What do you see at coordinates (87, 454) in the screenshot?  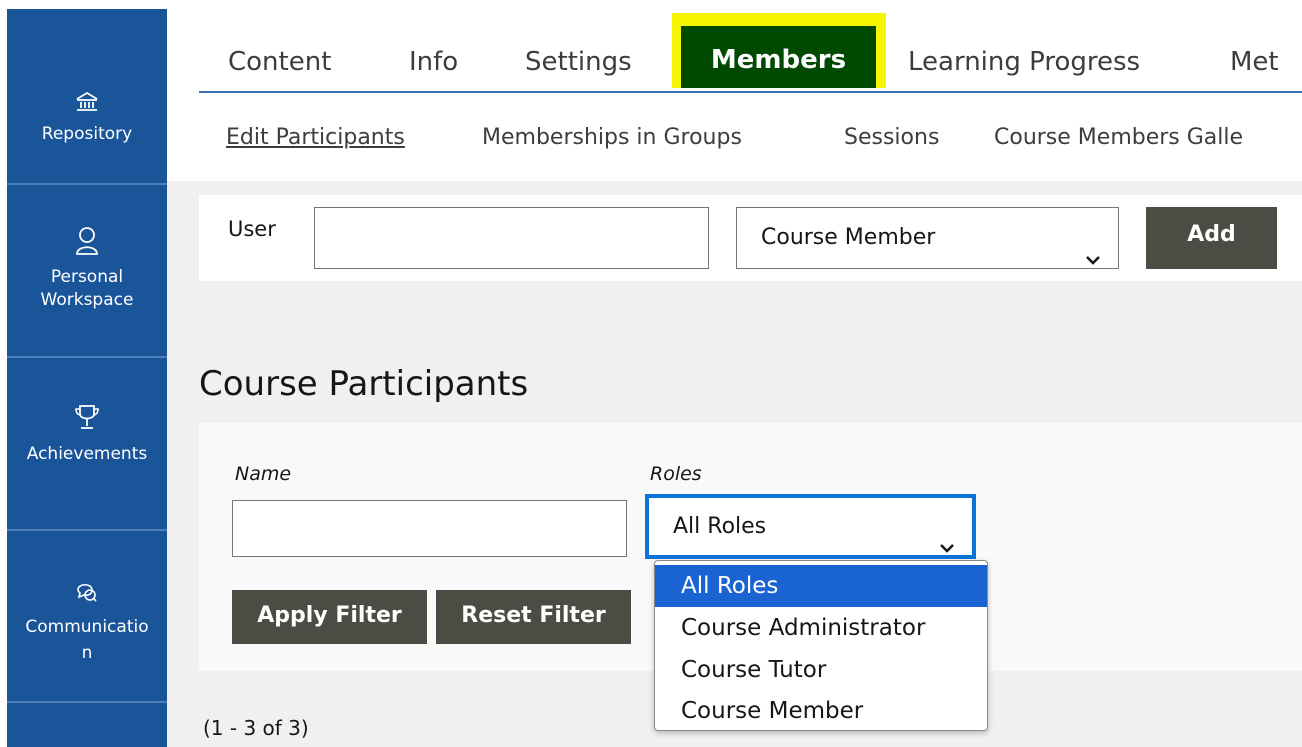 I see `mainbar-label: Achievements` at bounding box center [87, 454].